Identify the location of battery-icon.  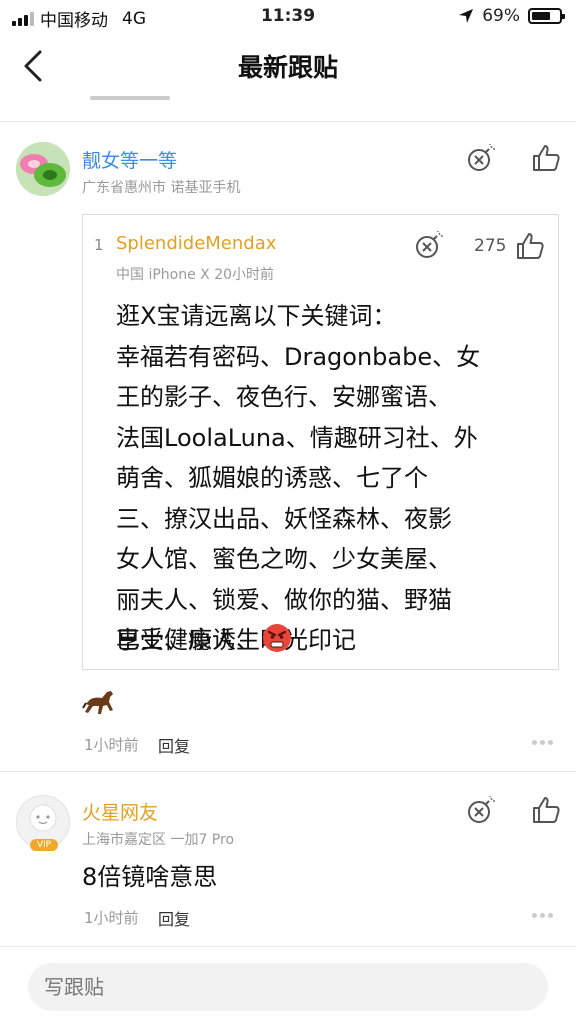
(546, 16).